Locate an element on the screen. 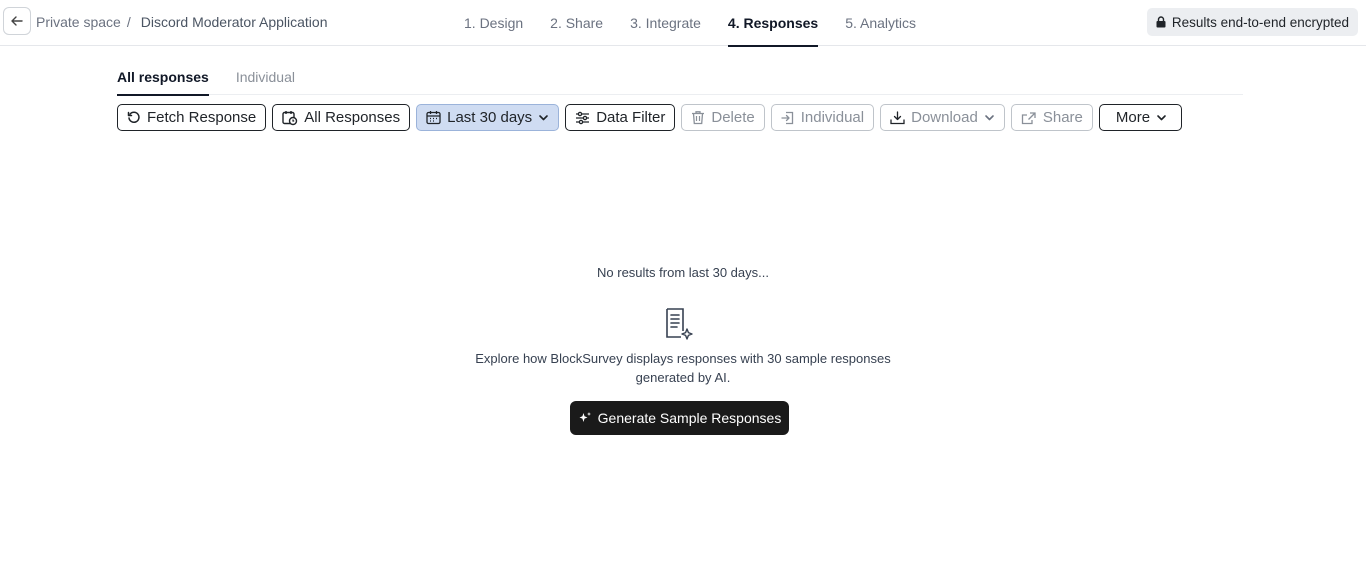  step-share: 2. Share is located at coordinates (576, 23).